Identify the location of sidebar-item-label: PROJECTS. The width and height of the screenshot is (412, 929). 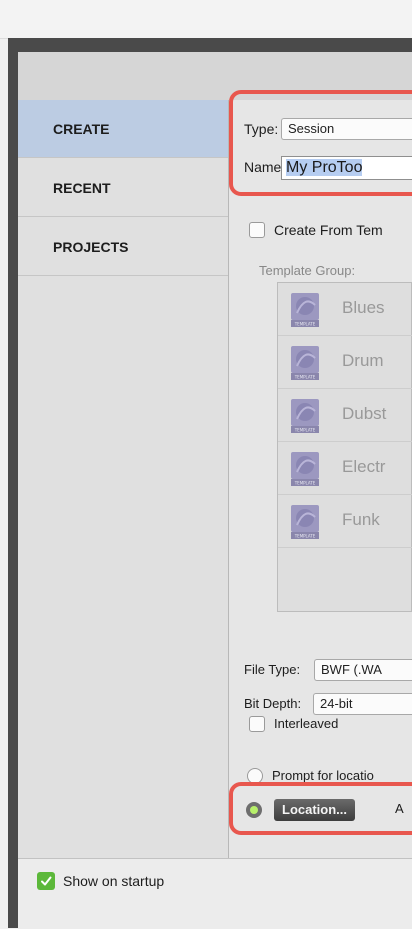
(91, 246).